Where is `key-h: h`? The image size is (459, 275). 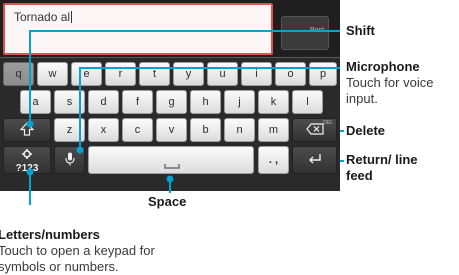
key-h: h is located at coordinates (205, 102).